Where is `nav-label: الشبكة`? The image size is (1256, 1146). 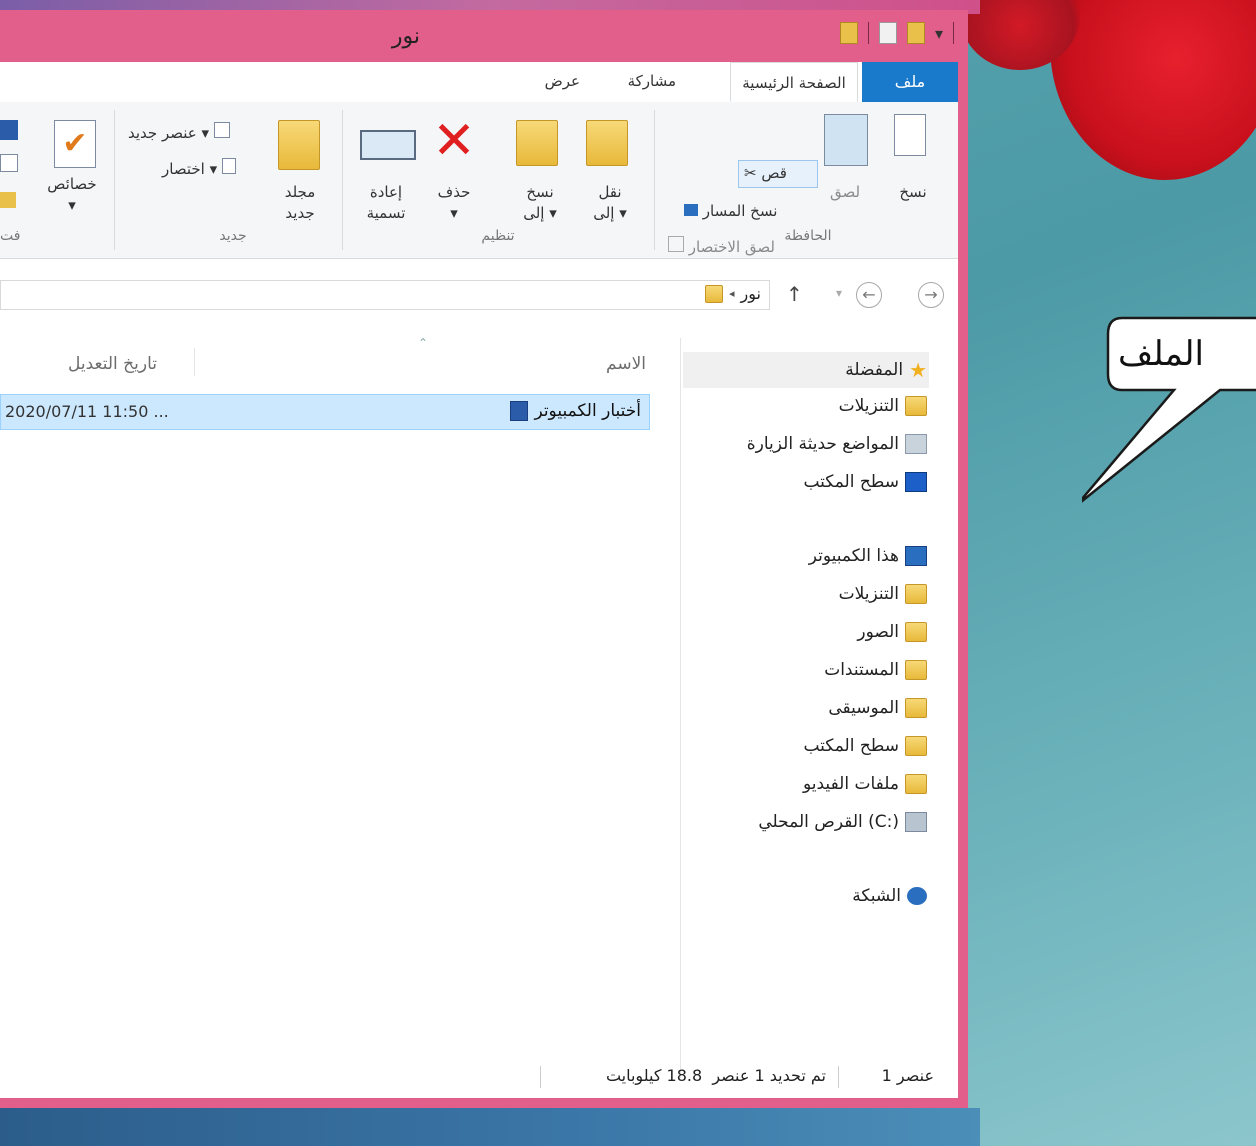 nav-label: الشبكة is located at coordinates (876, 896).